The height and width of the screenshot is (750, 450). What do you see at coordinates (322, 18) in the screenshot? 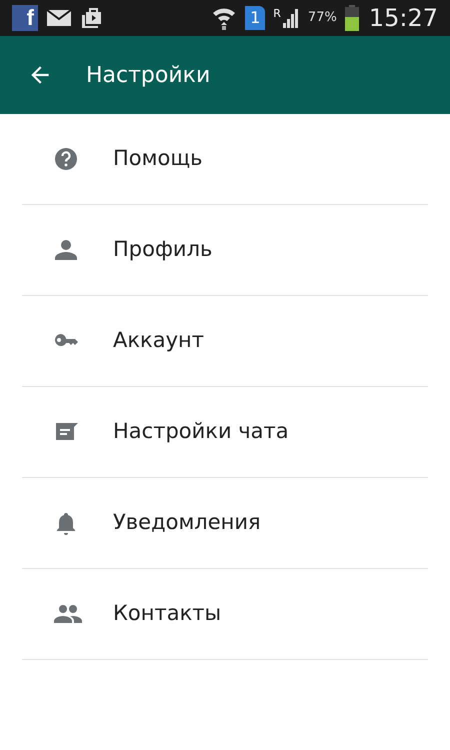
I see `battery-percent: 77%` at bounding box center [322, 18].